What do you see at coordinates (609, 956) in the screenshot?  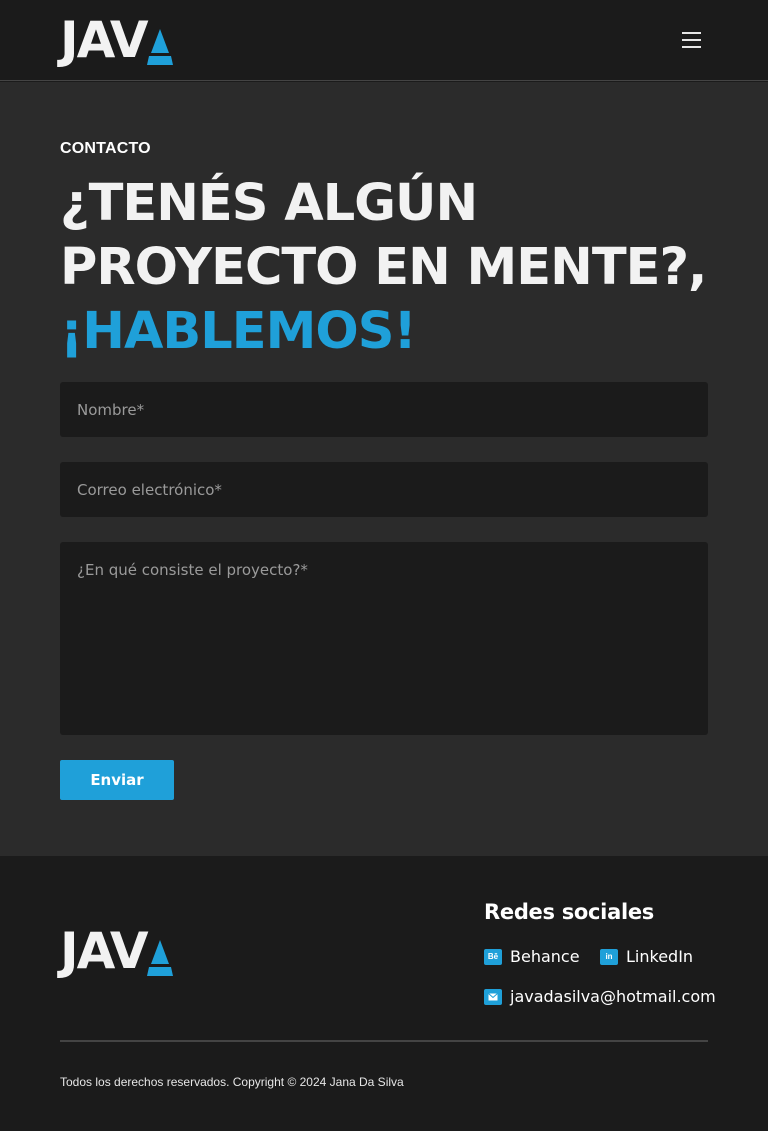 I see `linkedin-icon: in` at bounding box center [609, 956].